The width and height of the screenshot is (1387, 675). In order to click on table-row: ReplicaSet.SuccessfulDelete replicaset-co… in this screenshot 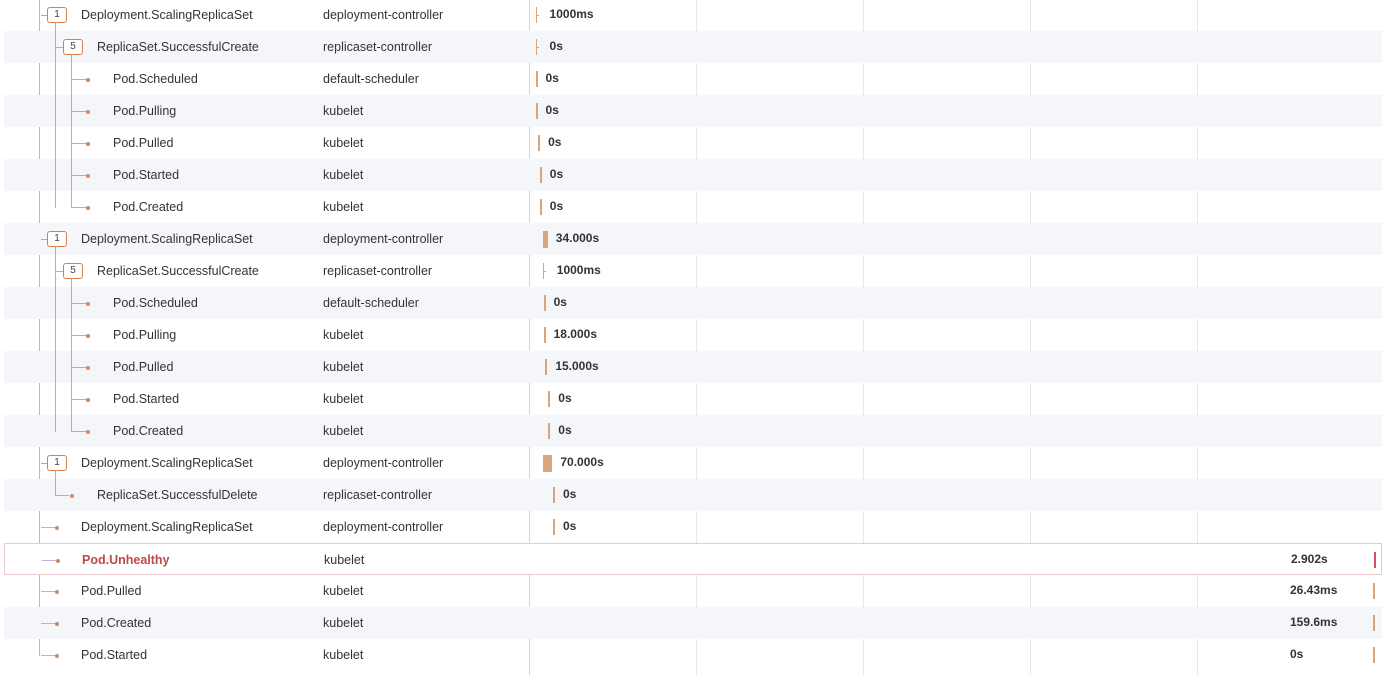, I will do `click(693, 495)`.